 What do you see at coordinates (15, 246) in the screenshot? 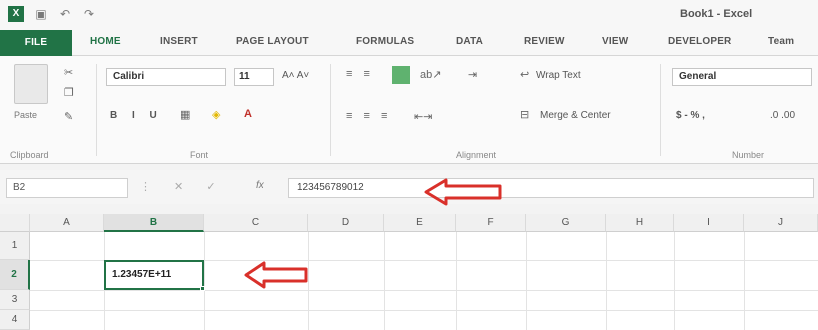
I see `row-header-1: 1` at bounding box center [15, 246].